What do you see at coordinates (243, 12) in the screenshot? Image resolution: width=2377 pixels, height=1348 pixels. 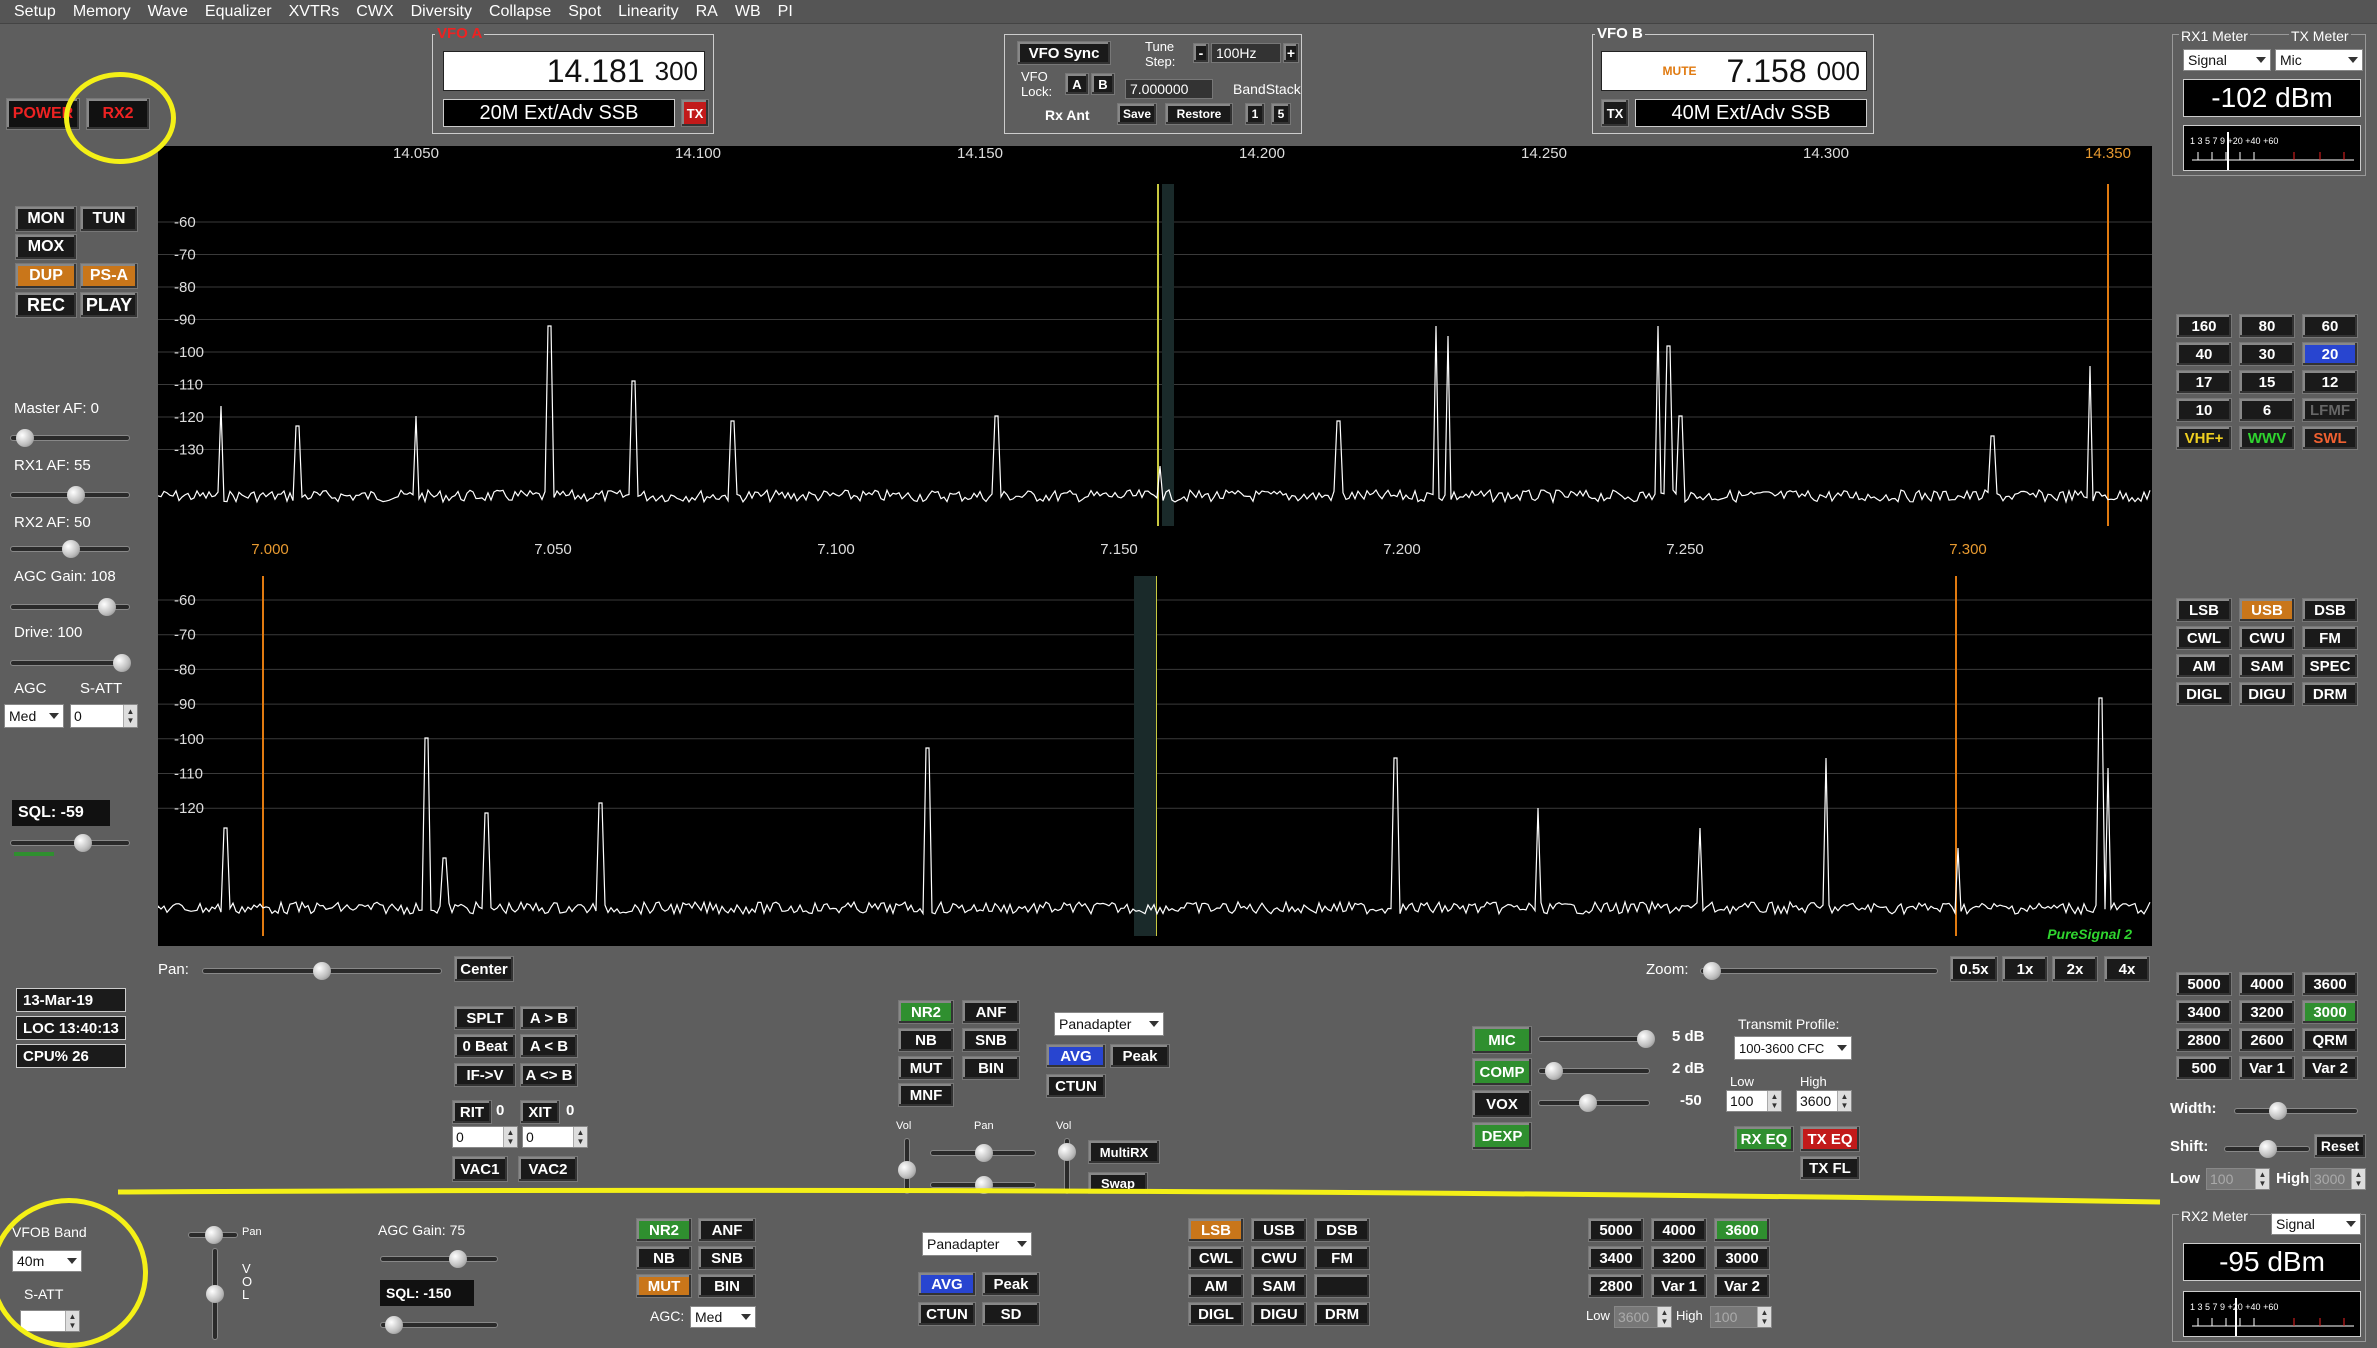 I see `menu-item-equalizer: Equalizer` at bounding box center [243, 12].